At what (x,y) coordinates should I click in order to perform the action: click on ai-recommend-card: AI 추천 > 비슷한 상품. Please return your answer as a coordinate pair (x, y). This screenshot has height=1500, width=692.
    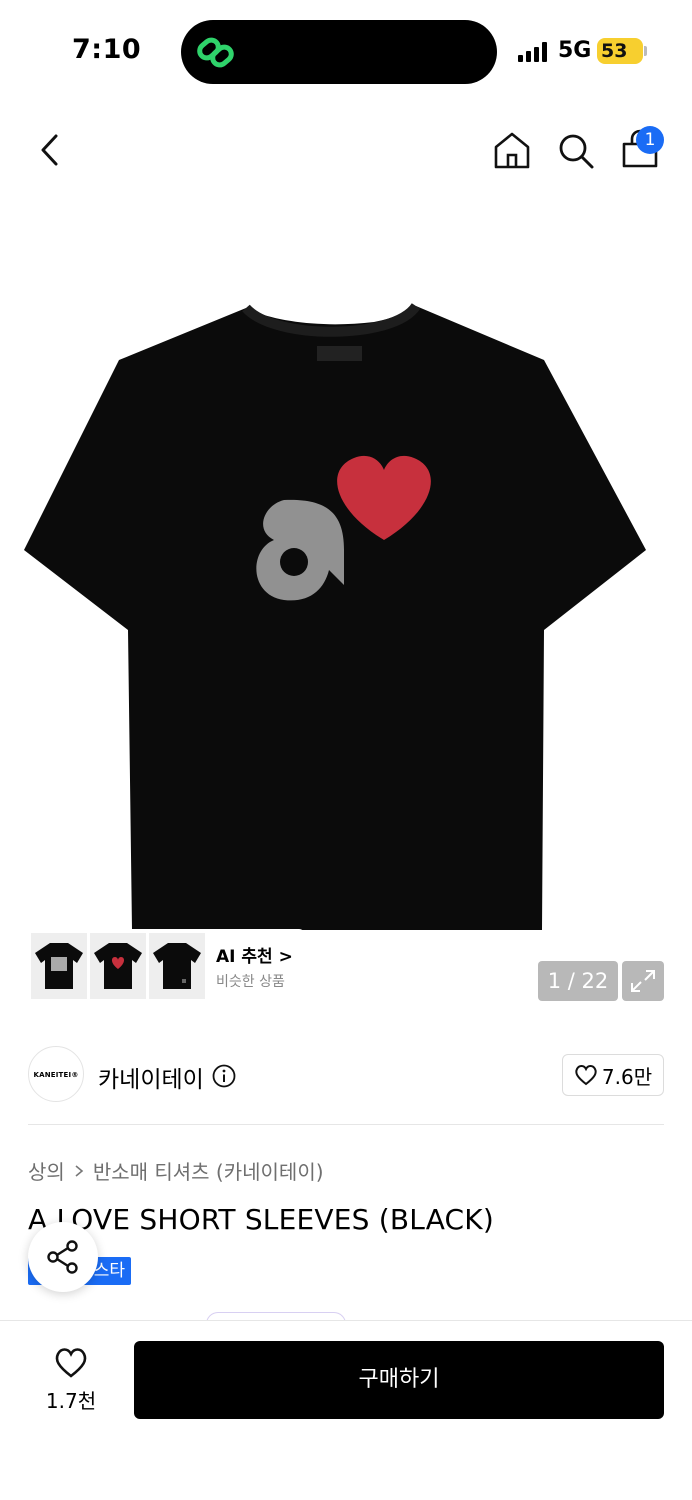
    Looking at the image, I should click on (166, 966).